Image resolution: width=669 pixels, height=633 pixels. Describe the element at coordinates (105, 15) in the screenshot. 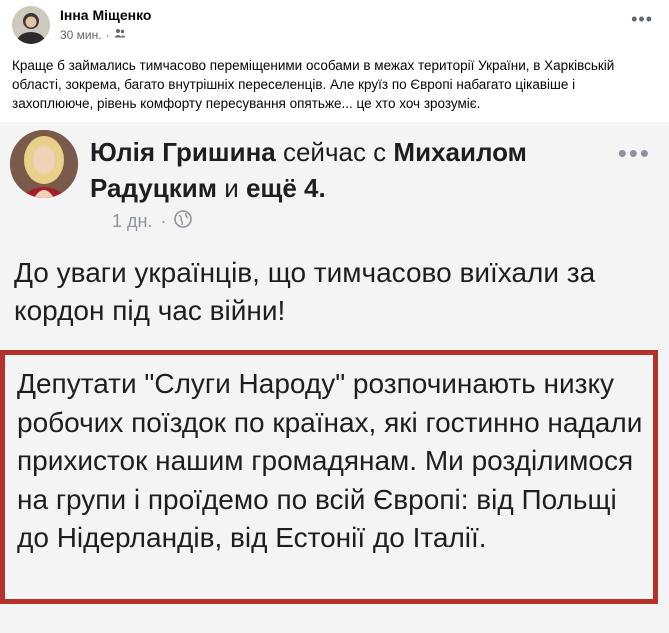

I see `author-name: Інна Міщенко` at that location.